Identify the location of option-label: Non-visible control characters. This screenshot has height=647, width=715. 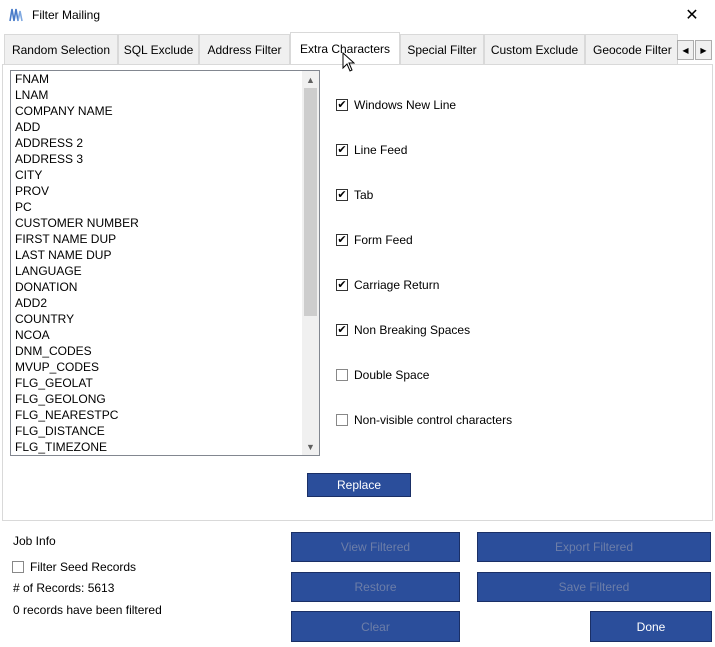
(433, 420).